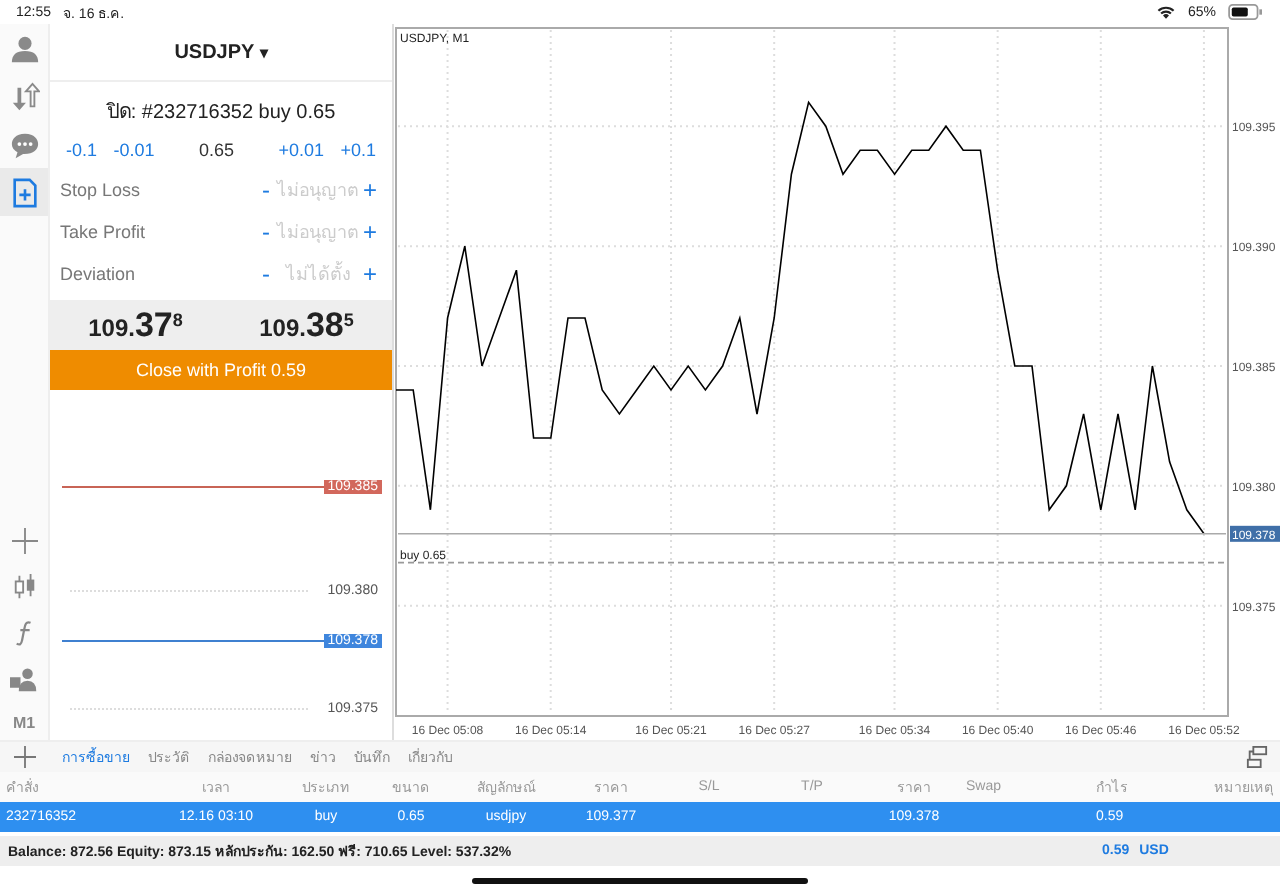  What do you see at coordinates (24, 96) in the screenshot?
I see `arrows-icon` at bounding box center [24, 96].